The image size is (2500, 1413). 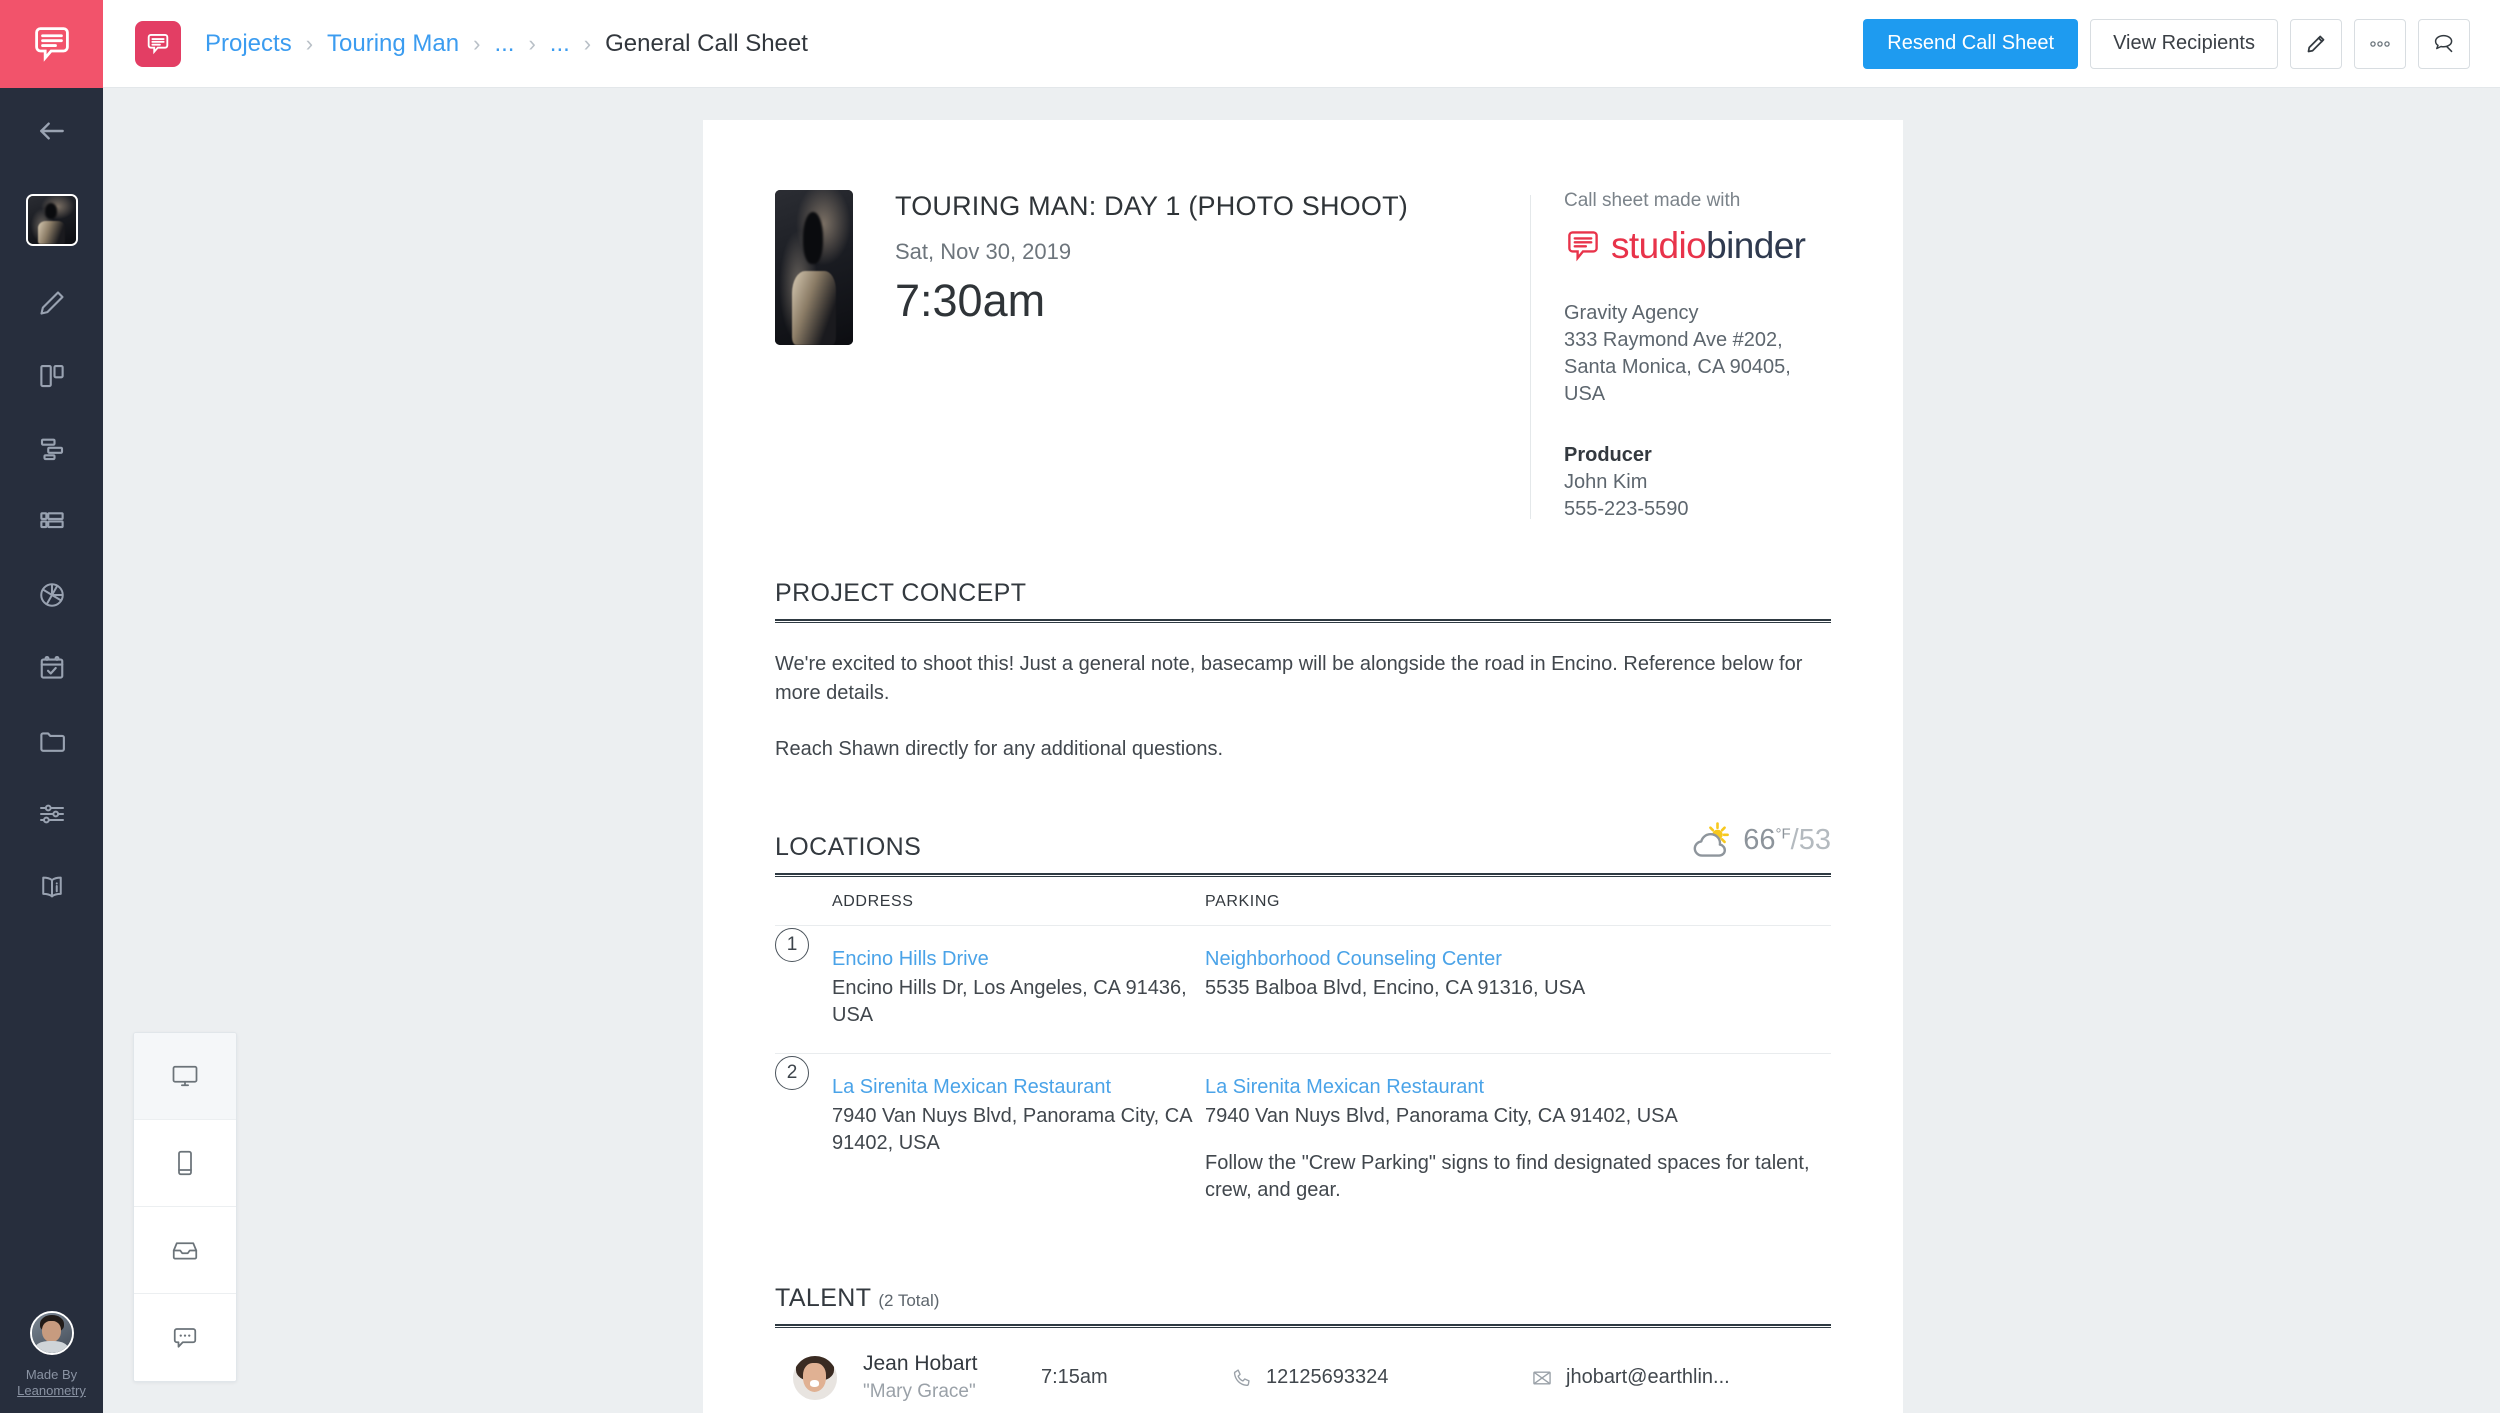 What do you see at coordinates (1608, 455) in the screenshot?
I see `producer-label: Producer` at bounding box center [1608, 455].